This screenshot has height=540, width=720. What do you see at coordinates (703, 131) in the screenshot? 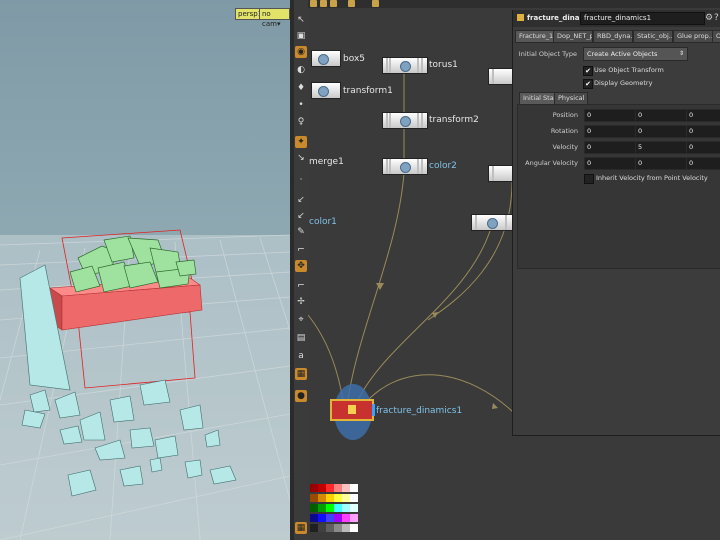
I see `rotation-z-field: 0` at bounding box center [703, 131].